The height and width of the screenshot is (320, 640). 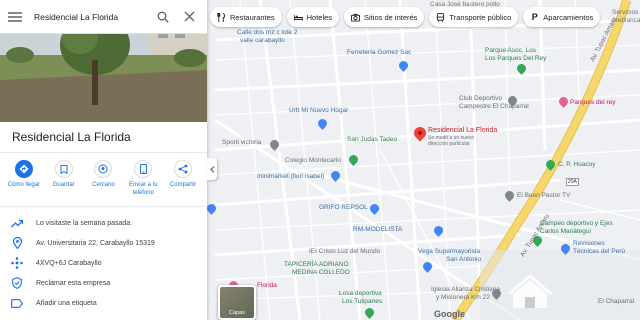 I want to click on map-label: San Antonio, so click(x=464, y=259).